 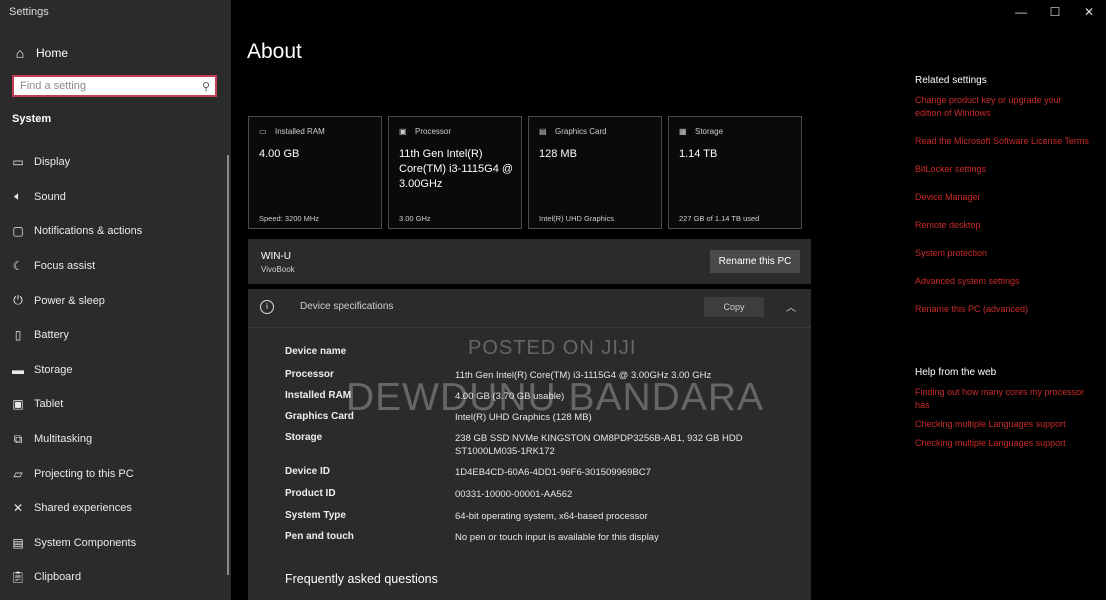 What do you see at coordinates (115, 162) in the screenshot?
I see `sidebar-item-display: ▭ Display` at bounding box center [115, 162].